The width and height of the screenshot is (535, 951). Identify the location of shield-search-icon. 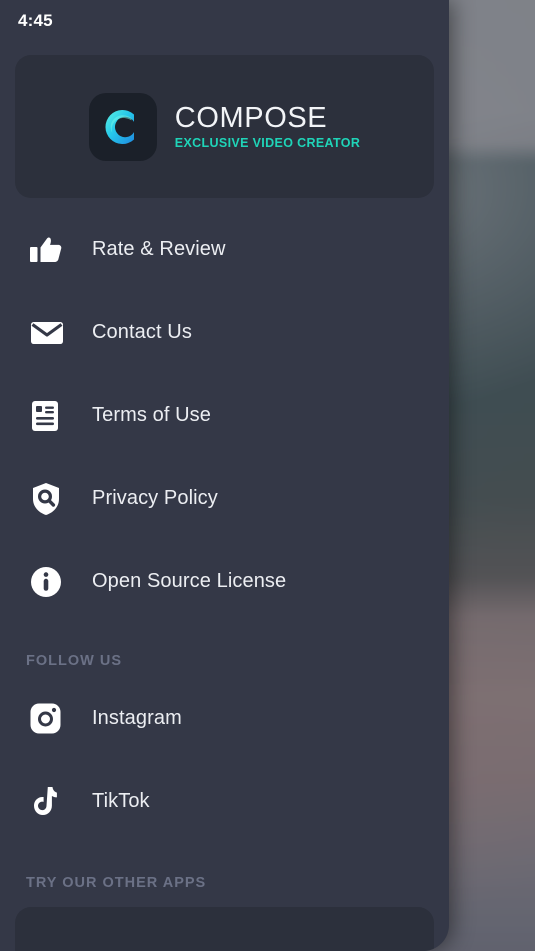
(52, 499).